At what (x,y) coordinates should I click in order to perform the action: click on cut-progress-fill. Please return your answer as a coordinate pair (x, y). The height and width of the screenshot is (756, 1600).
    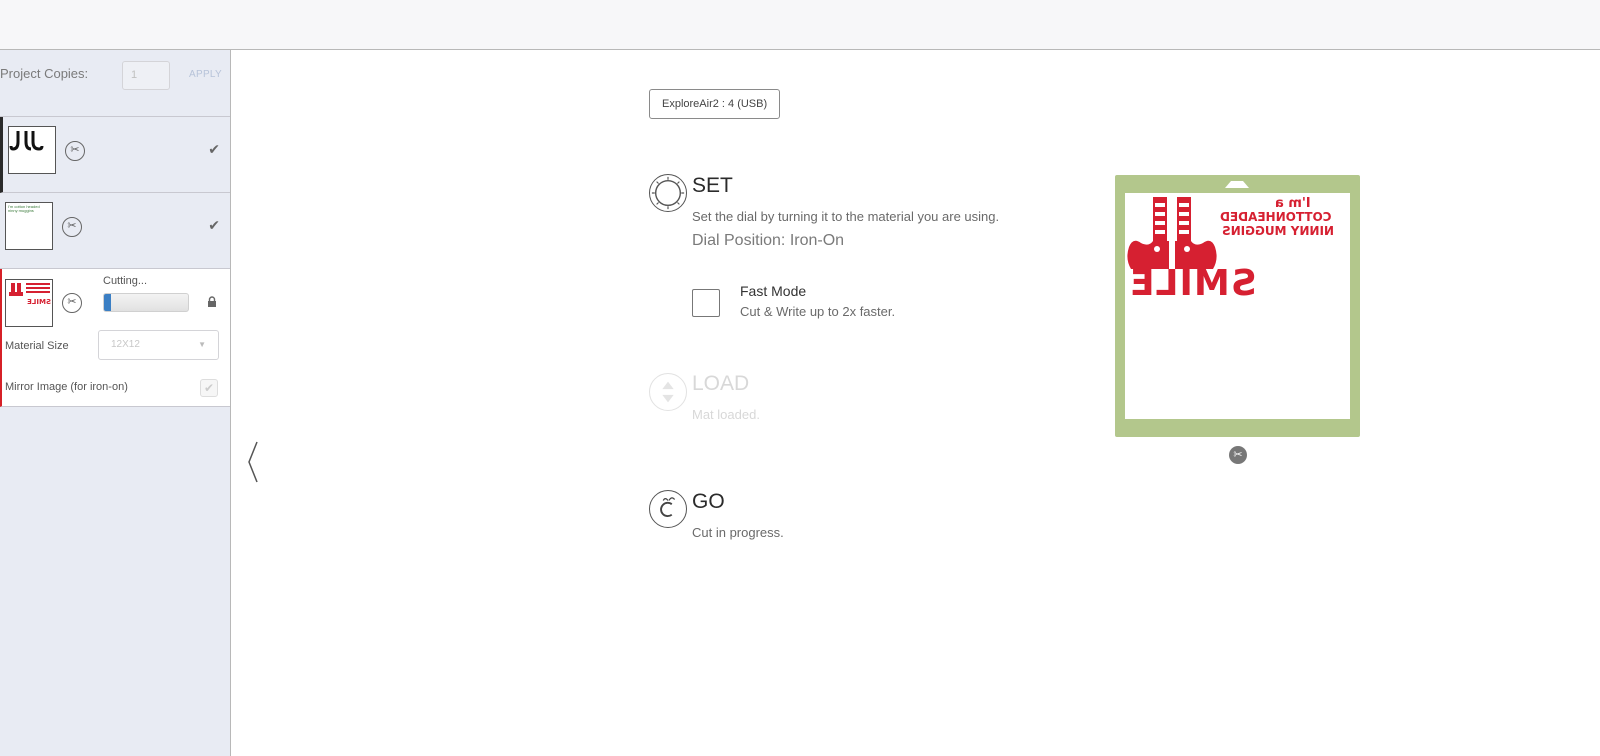
    Looking at the image, I should click on (107, 302).